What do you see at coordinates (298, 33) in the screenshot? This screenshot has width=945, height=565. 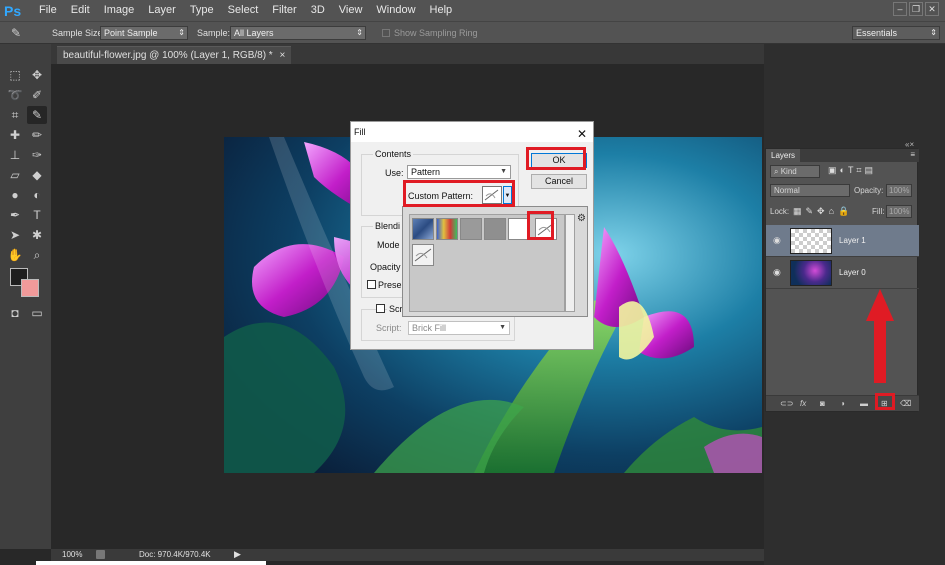 I see `sample-select: All Layers ⇕` at bounding box center [298, 33].